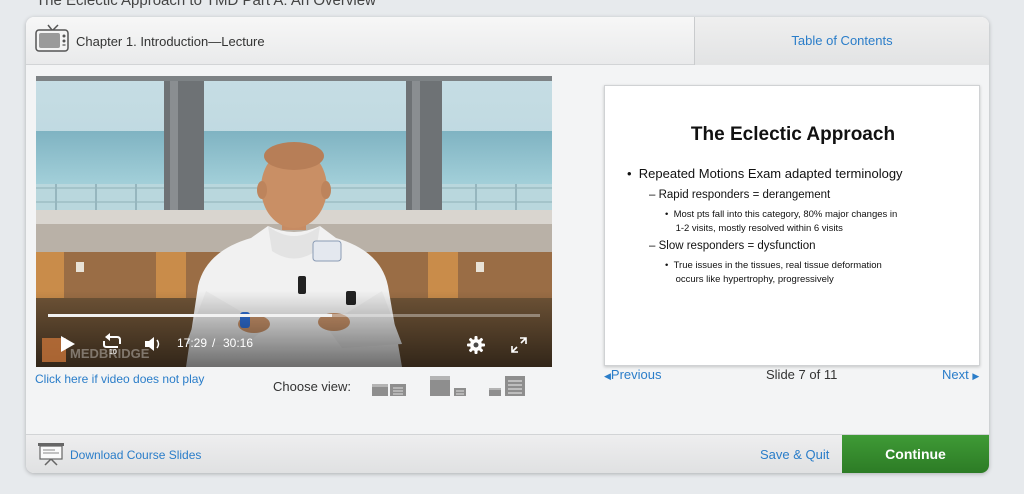  Describe the element at coordinates (794, 454) in the screenshot. I see `save-quit-link: Save & Quit` at that location.